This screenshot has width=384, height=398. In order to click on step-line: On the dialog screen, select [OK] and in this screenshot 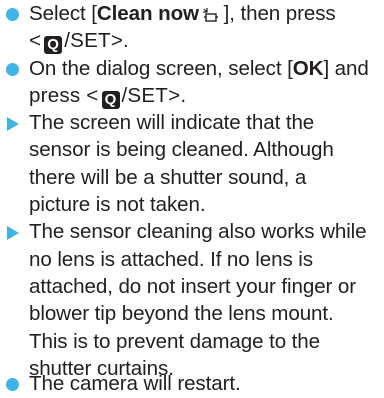, I will do `click(199, 68)`.